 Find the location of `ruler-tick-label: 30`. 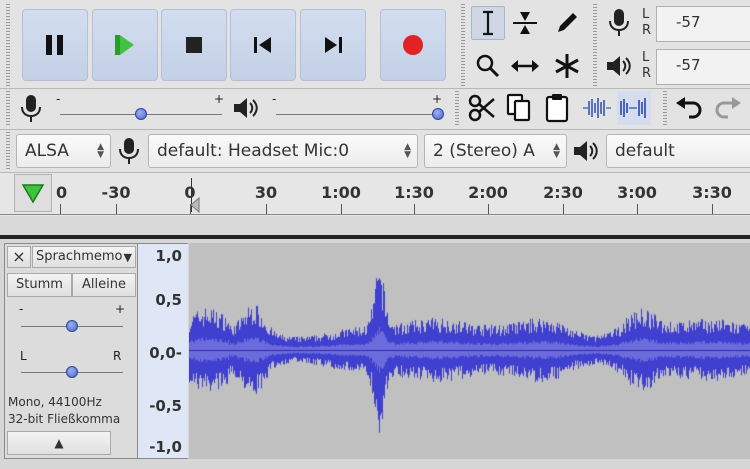

ruler-tick-label: 30 is located at coordinates (266, 192).